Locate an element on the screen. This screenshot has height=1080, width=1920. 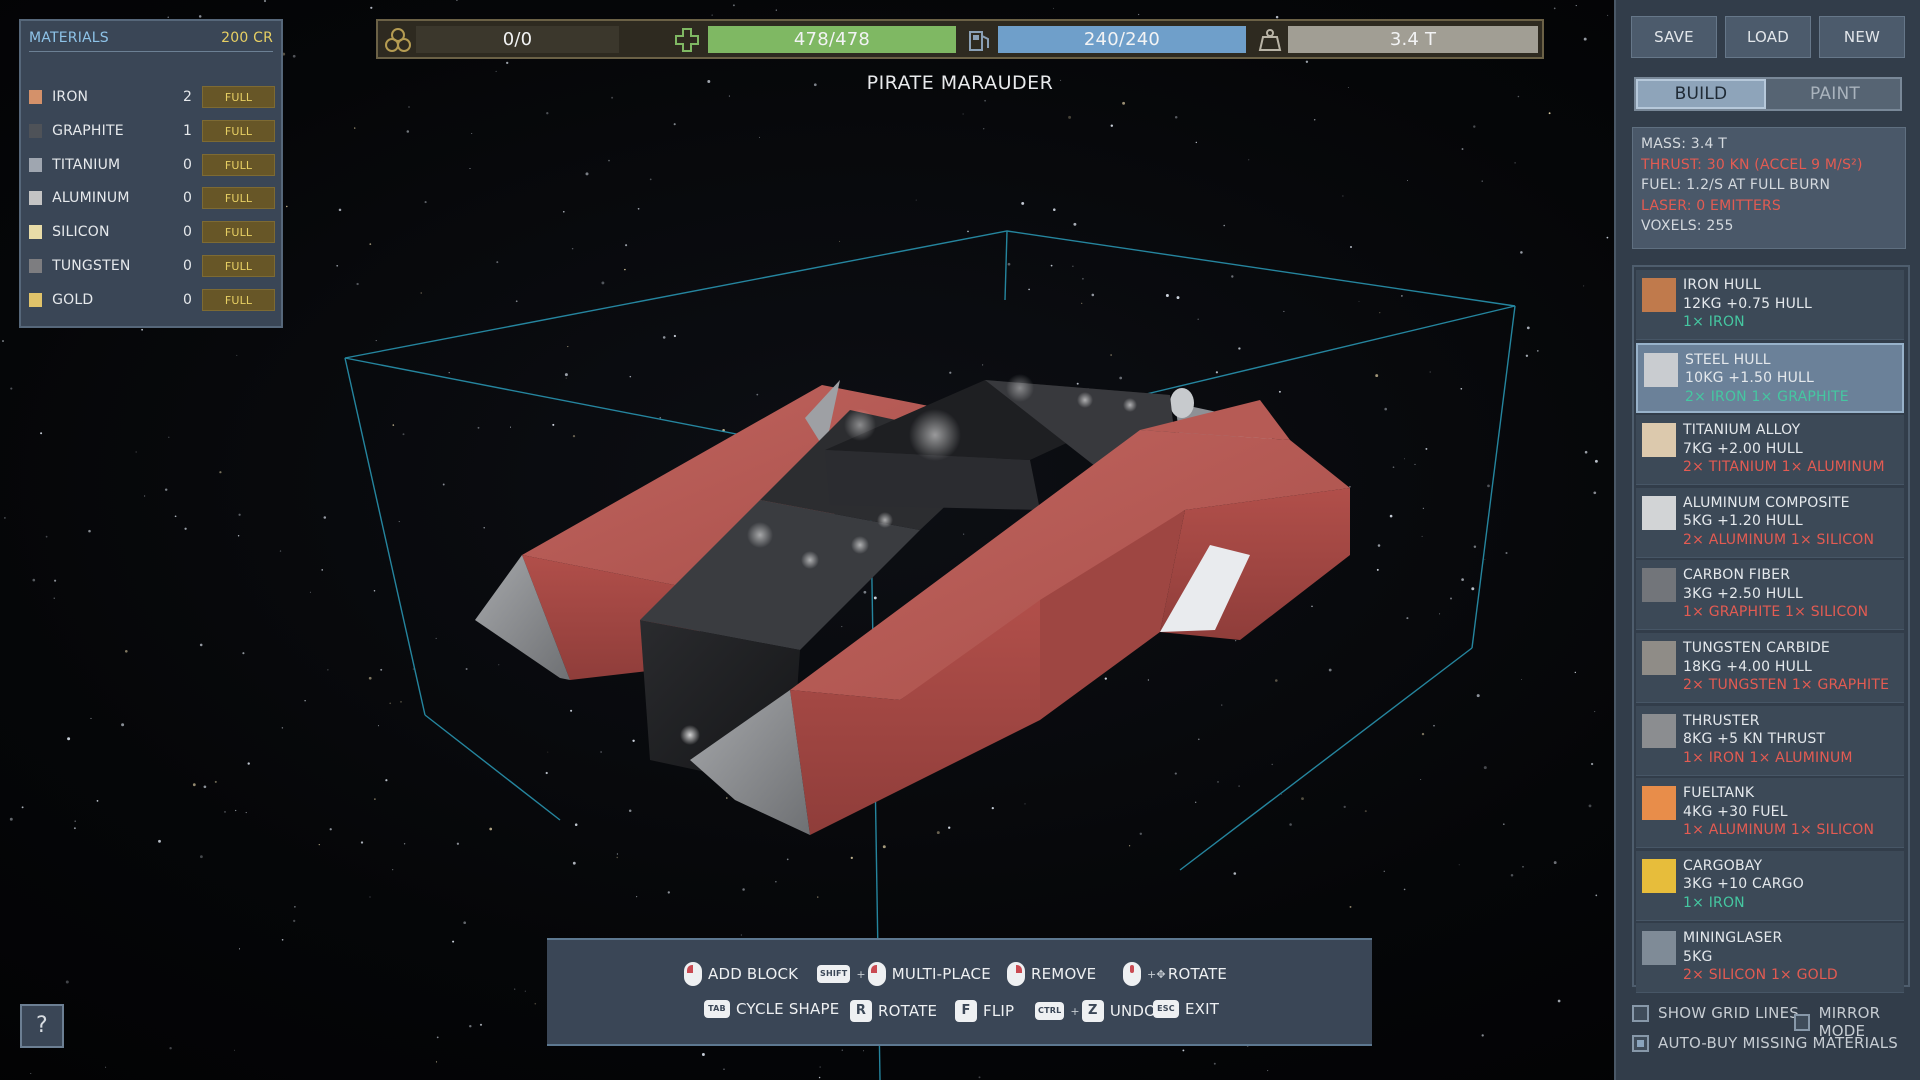
block-name: CARGOBAY is located at coordinates (1723, 865).